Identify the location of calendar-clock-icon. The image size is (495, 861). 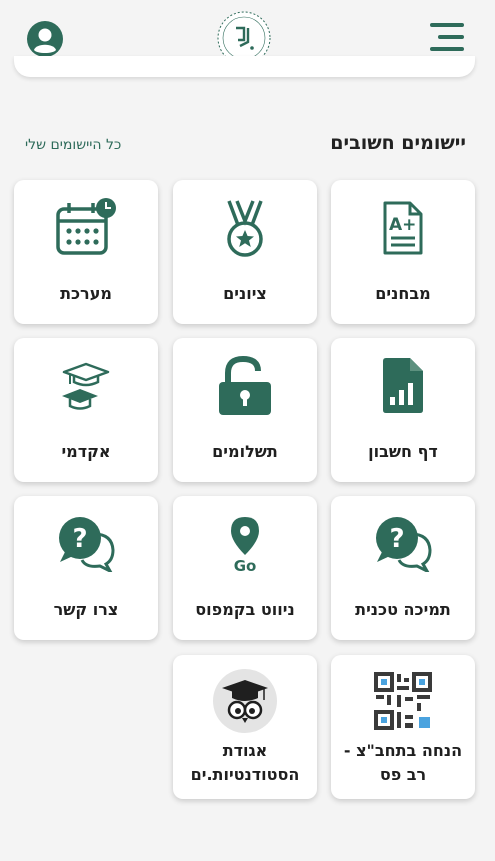
(86, 226).